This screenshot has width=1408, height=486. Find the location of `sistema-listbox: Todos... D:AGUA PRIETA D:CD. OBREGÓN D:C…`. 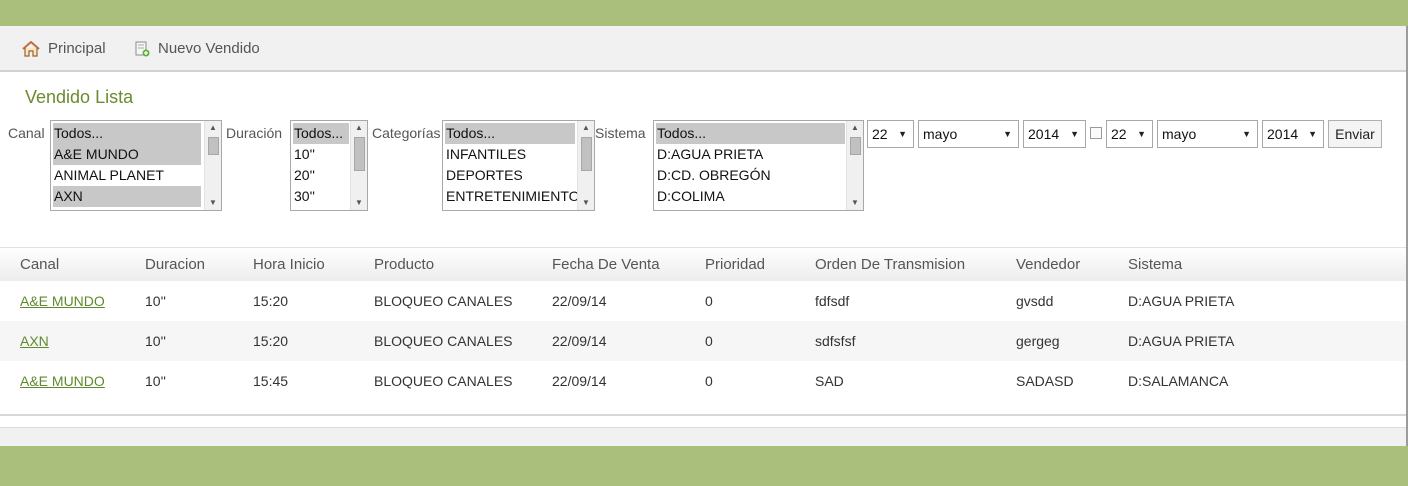

sistema-listbox: Todos... D:AGUA PRIETA D:CD. OBREGÓN D:C… is located at coordinates (758, 165).